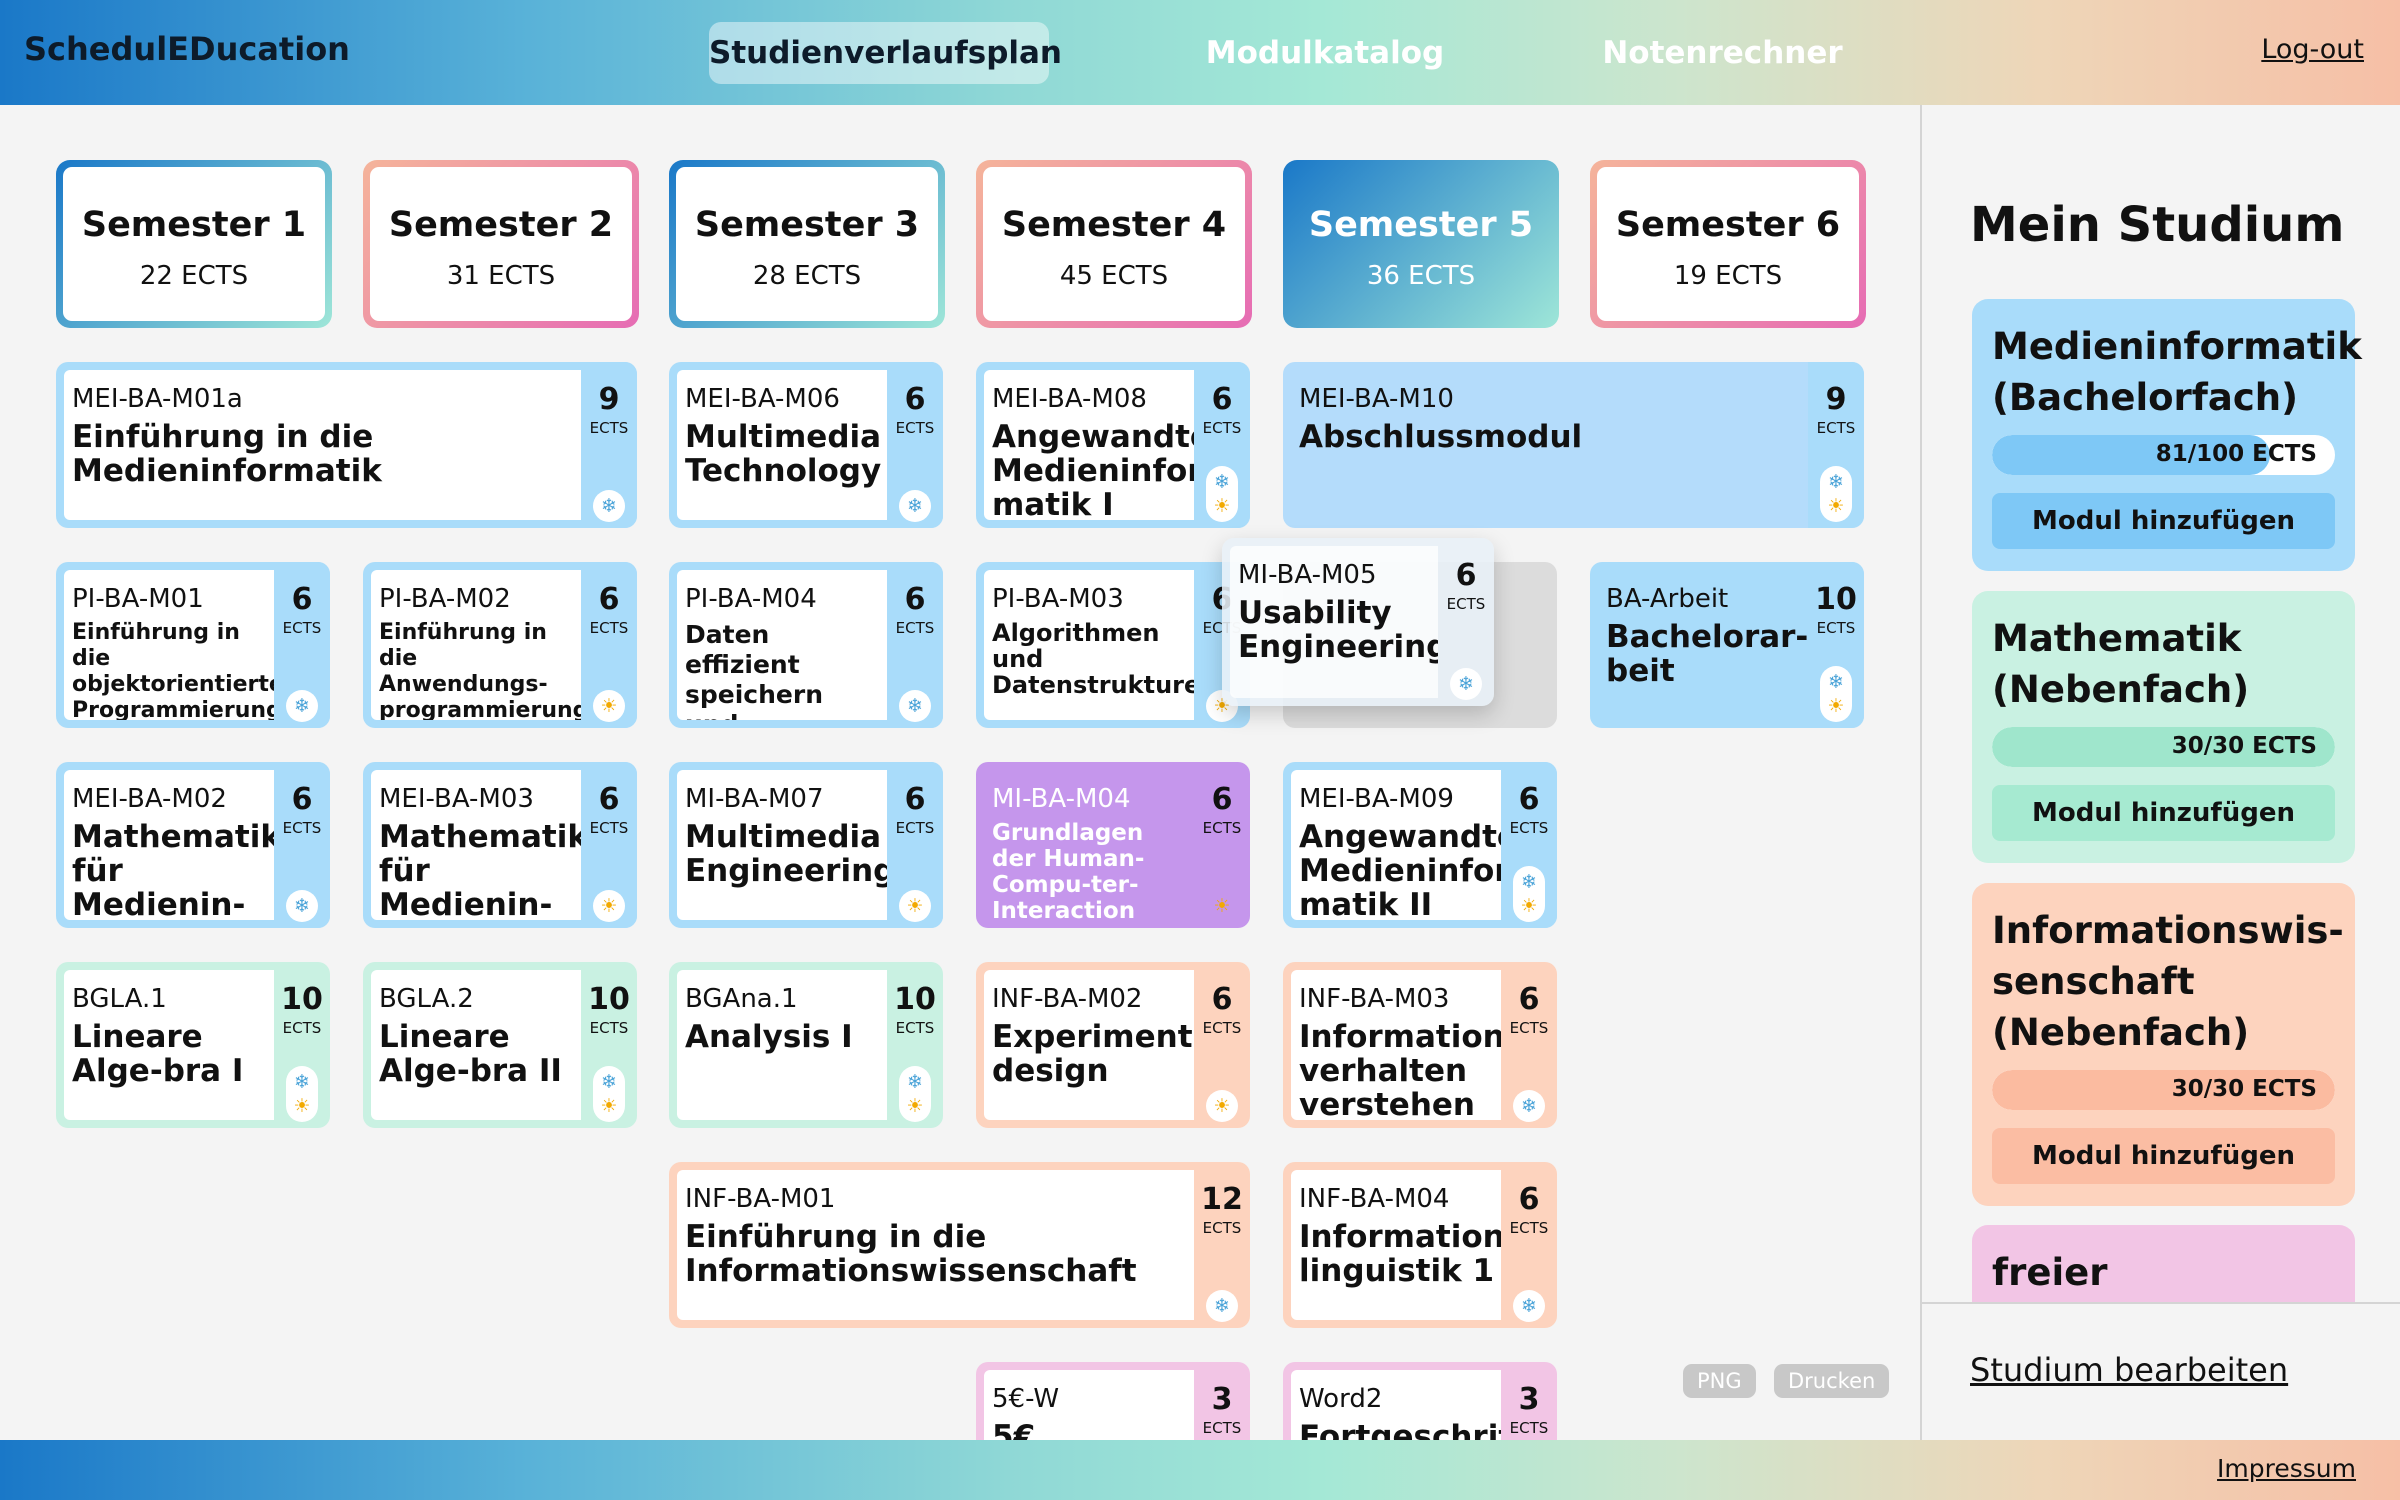 This screenshot has width=2400, height=1500. I want to click on semester-6-header: Semester 6 19 ECTS, so click(1728, 244).